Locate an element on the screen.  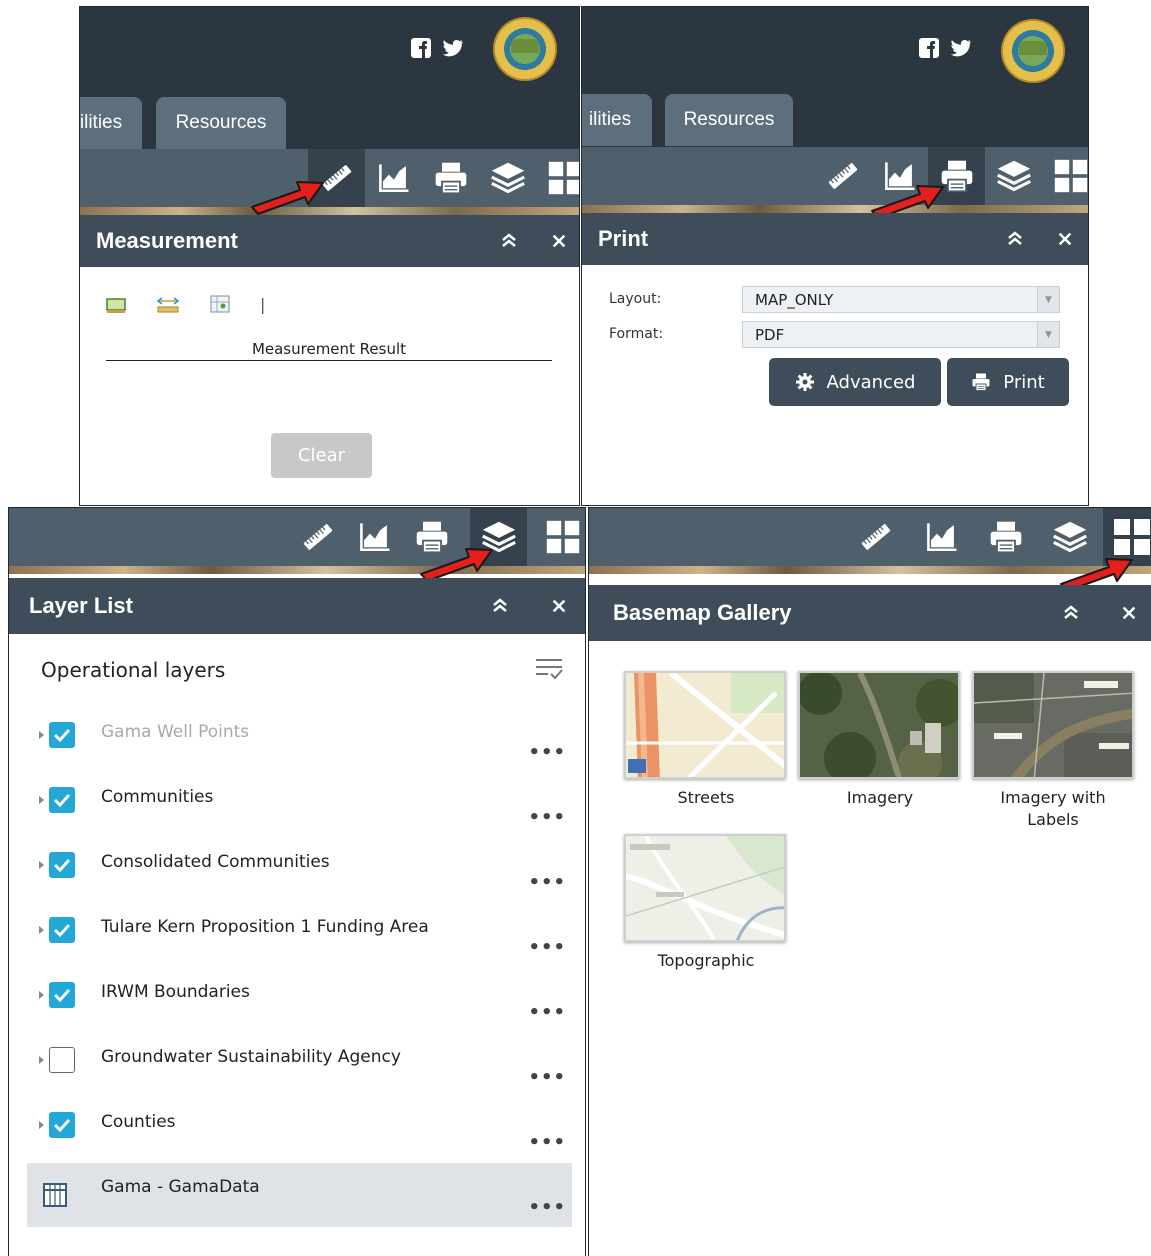
filter-list-icon is located at coordinates (549, 669).